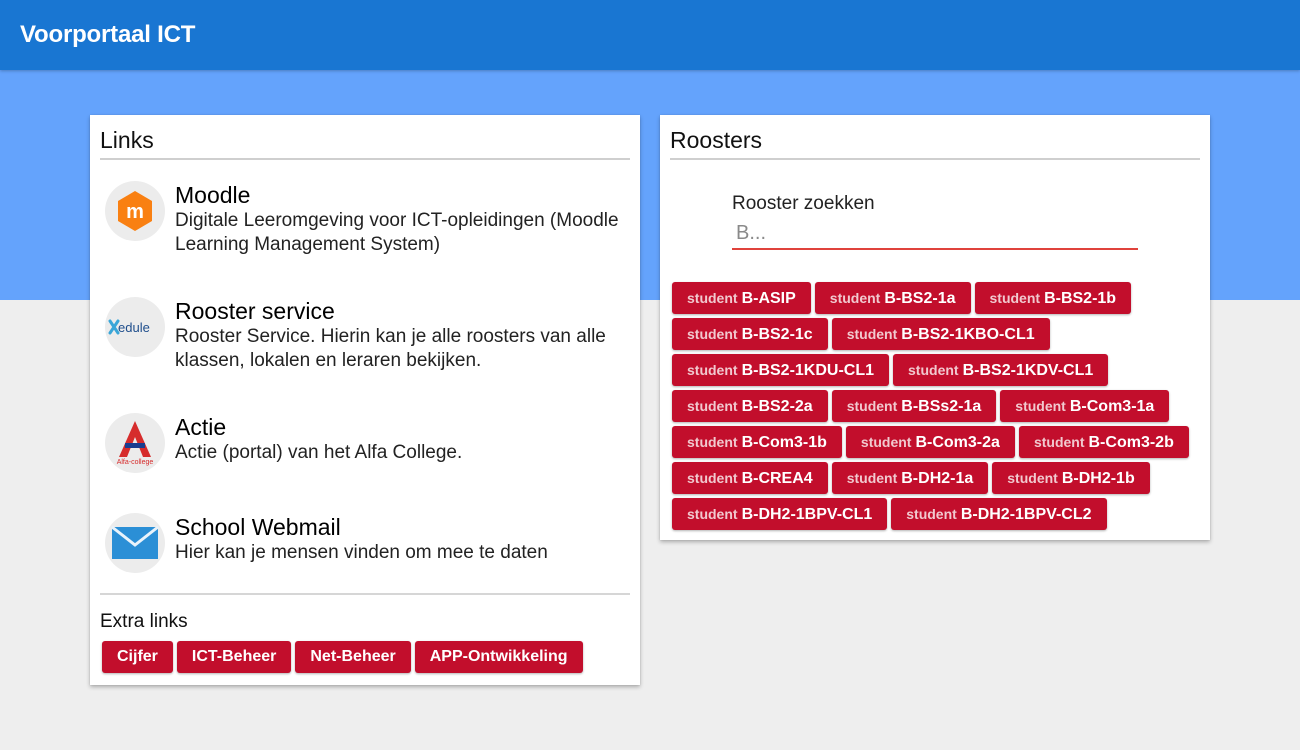 This screenshot has width=1300, height=750. I want to click on alfa-college-logo: Alfa-college, so click(135, 443).